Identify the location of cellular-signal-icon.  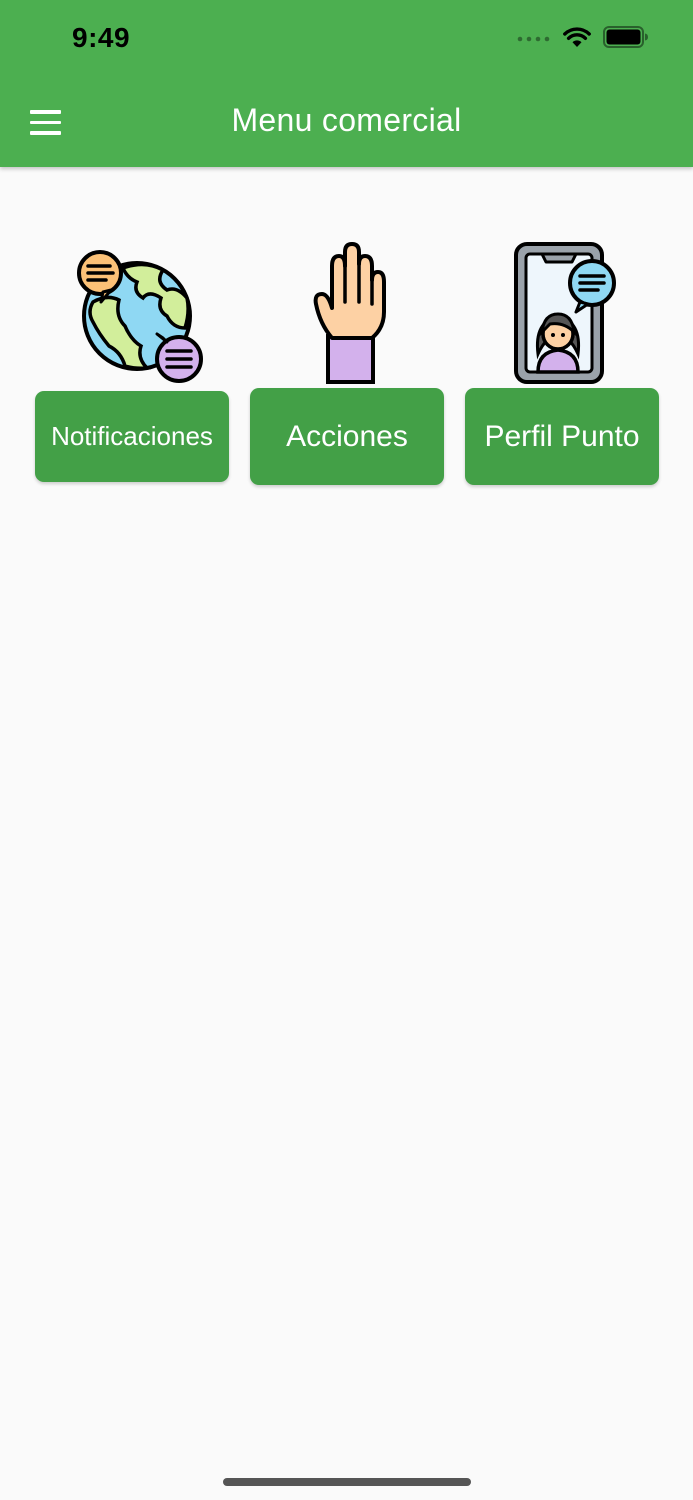
(533, 39).